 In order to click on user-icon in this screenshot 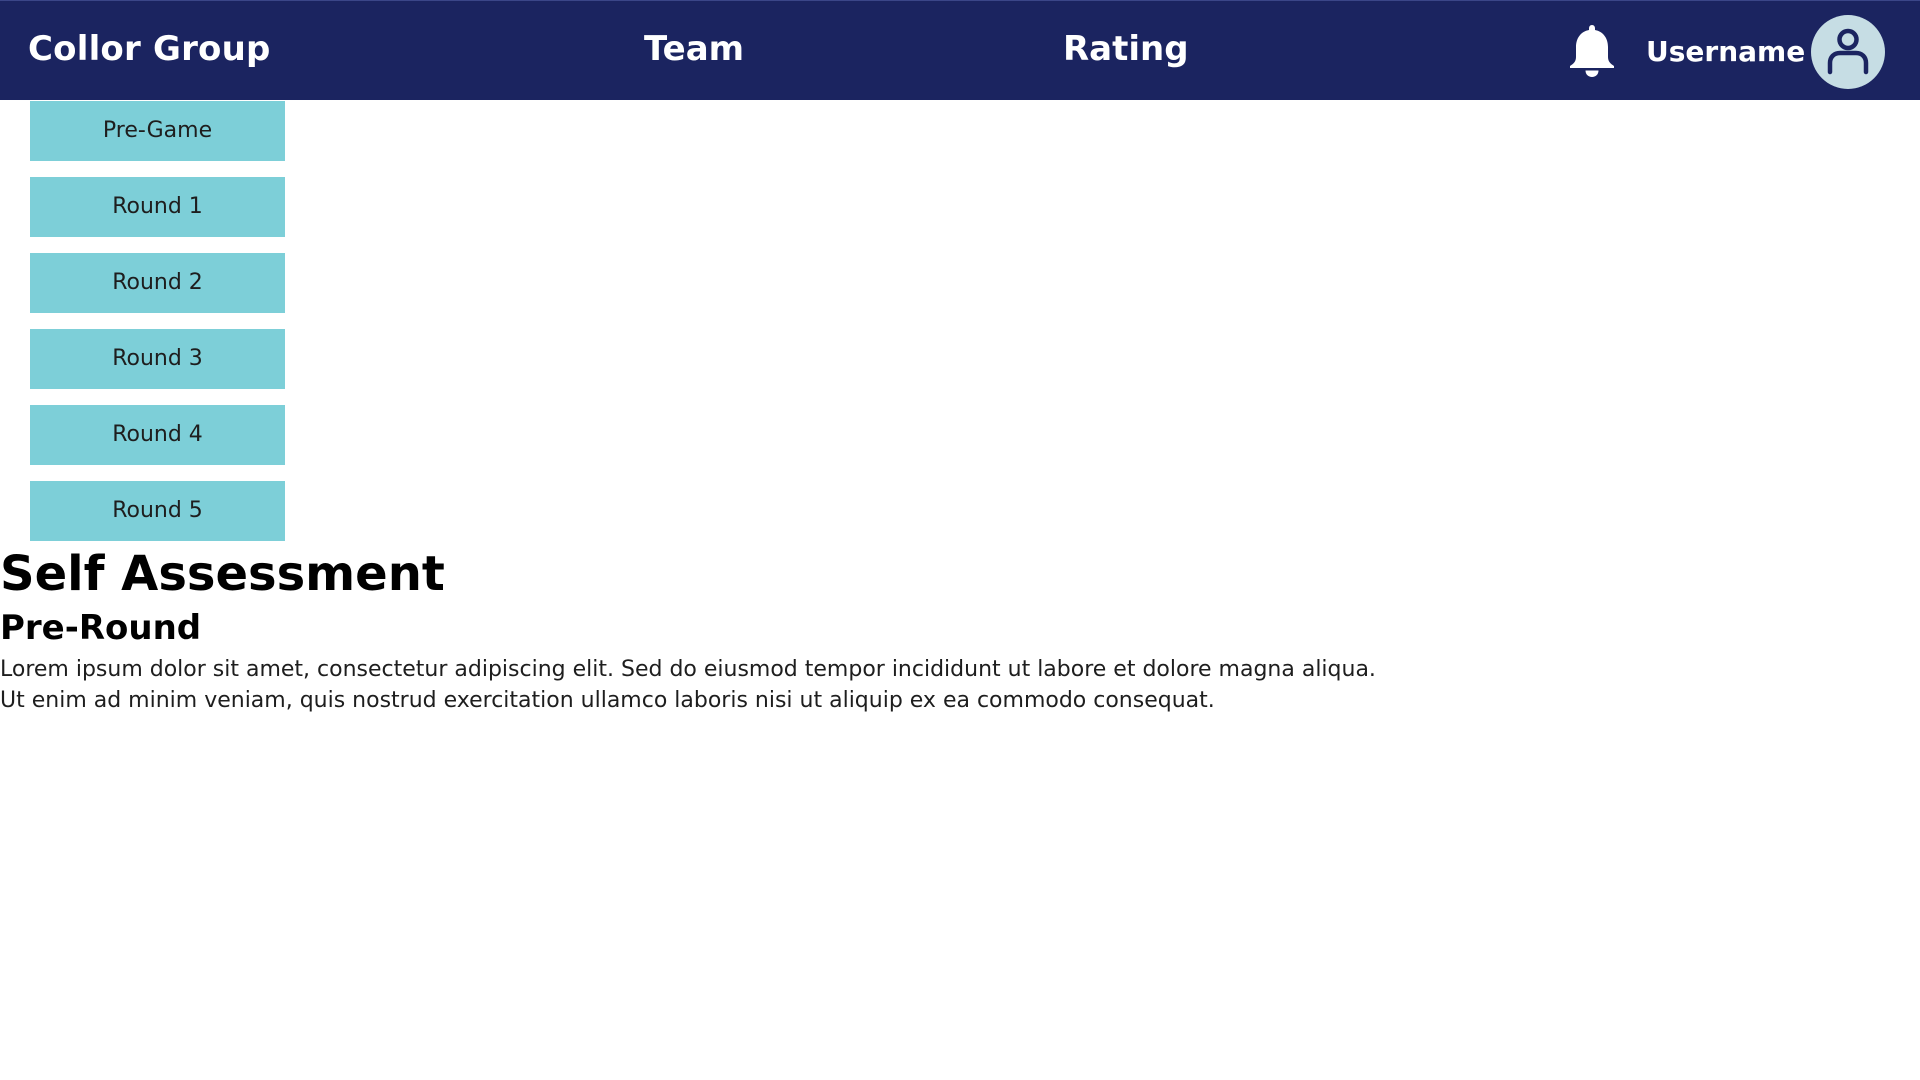, I will do `click(1848, 51)`.